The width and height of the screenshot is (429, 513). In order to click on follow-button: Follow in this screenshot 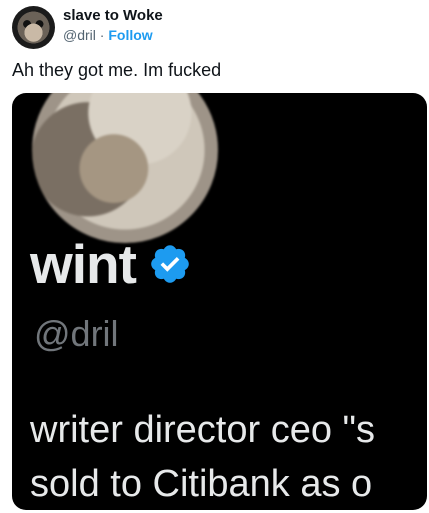, I will do `click(130, 35)`.